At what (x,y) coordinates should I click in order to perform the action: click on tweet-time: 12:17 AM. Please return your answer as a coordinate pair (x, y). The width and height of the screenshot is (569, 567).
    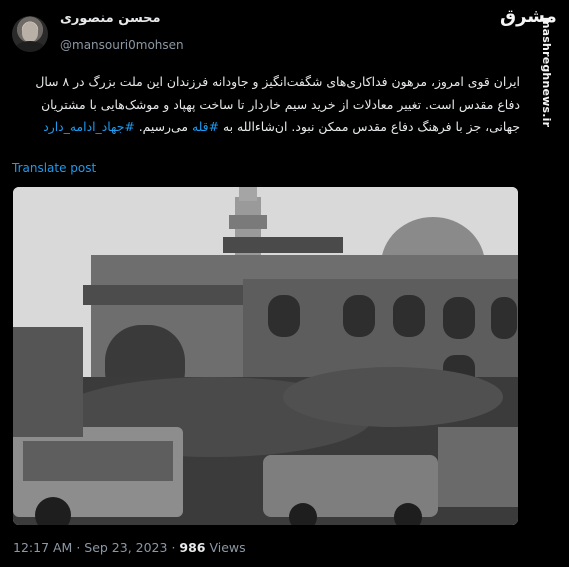
    Looking at the image, I should click on (42, 547).